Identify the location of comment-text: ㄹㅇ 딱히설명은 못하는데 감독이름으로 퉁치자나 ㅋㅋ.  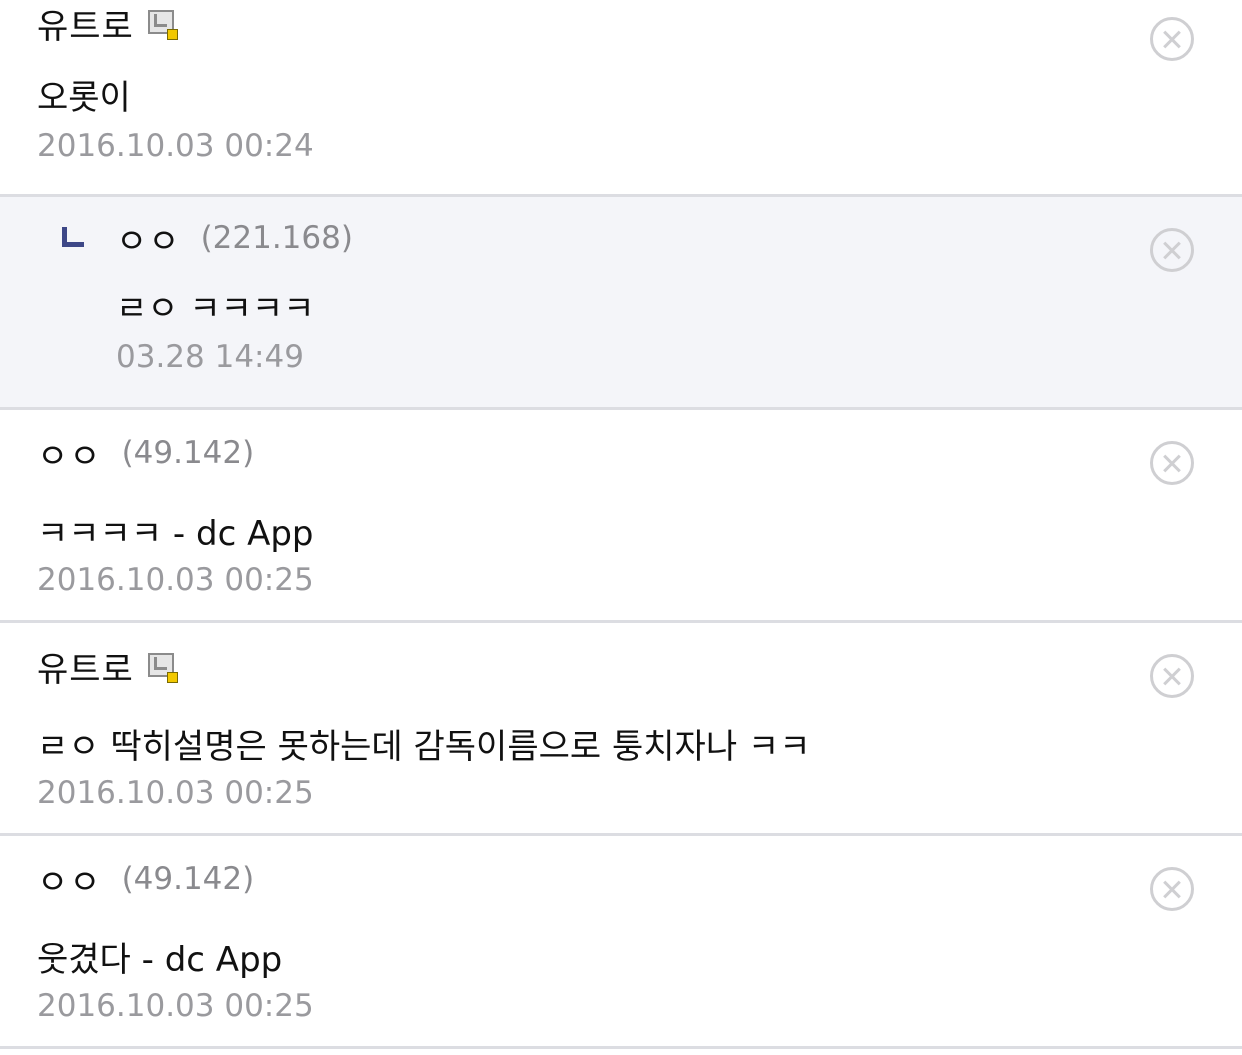
(424, 747).